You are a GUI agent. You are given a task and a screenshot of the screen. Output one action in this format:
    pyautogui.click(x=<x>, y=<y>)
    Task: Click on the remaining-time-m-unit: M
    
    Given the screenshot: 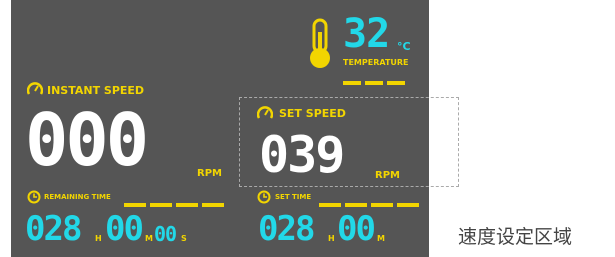 What is the action you would take?
    pyautogui.click(x=149, y=238)
    